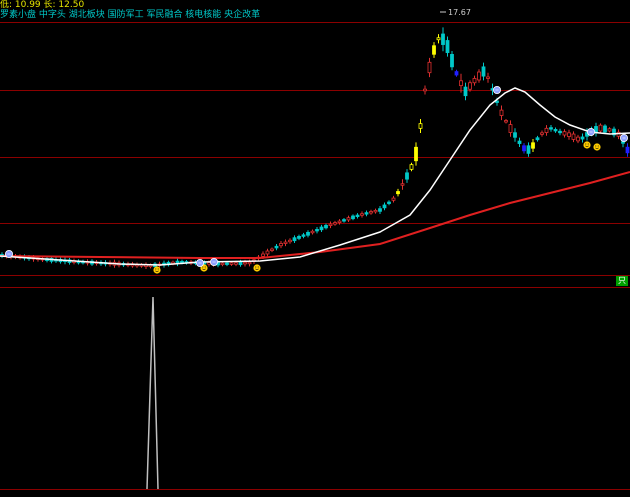 The width and height of the screenshot is (630, 497). I want to click on high-price-label: 17.67, so click(459, 12).